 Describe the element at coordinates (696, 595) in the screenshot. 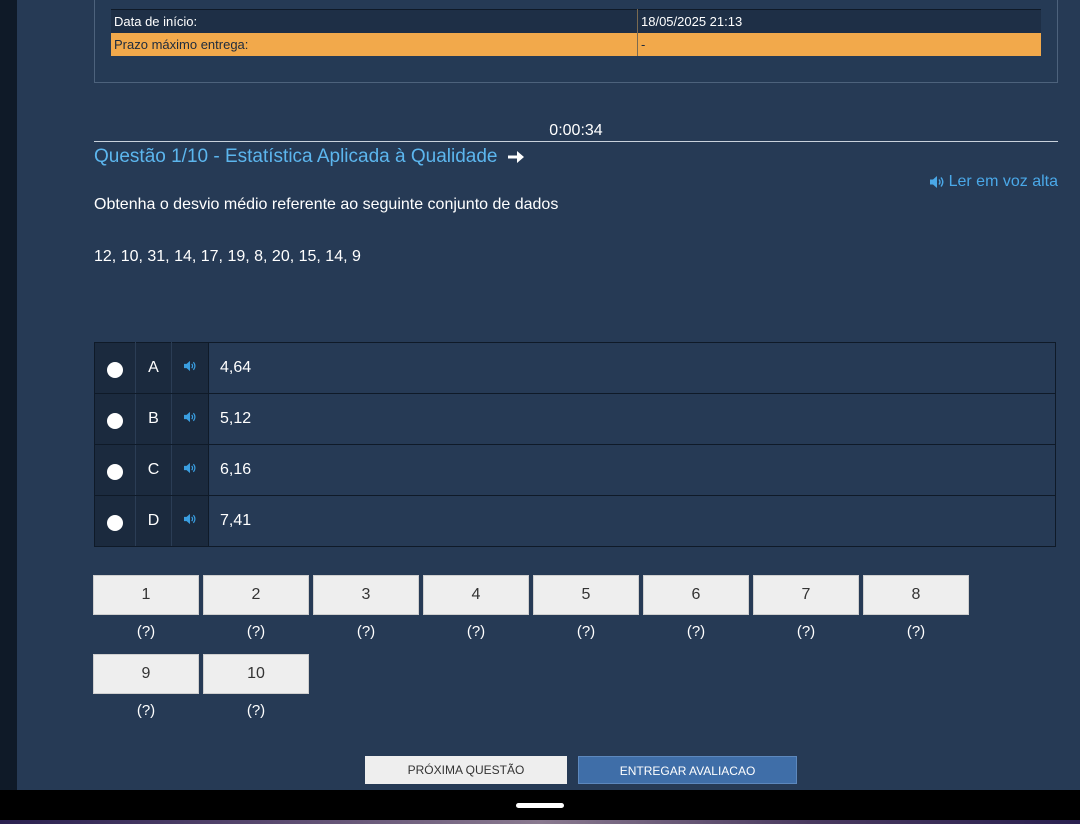

I see `qnav-button-6: 6` at that location.